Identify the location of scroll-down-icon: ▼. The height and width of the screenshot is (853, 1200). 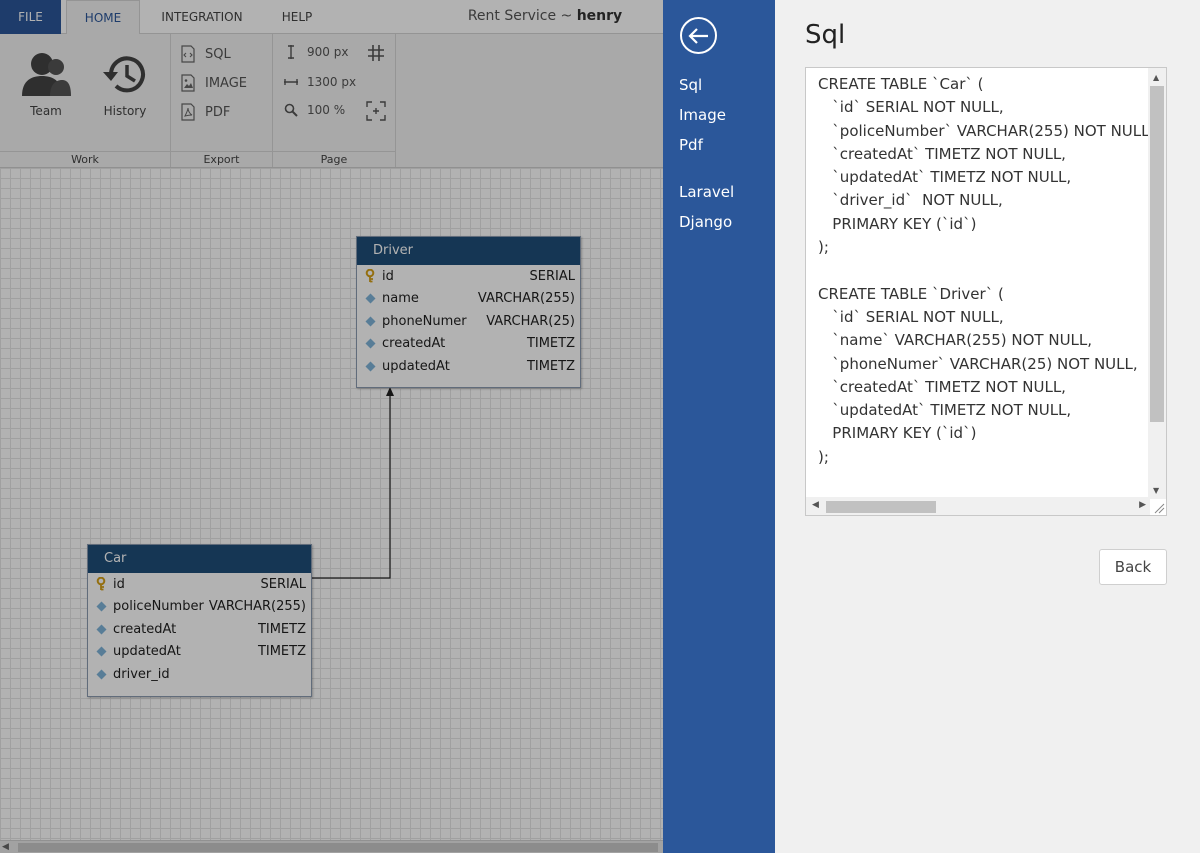
(1156, 490).